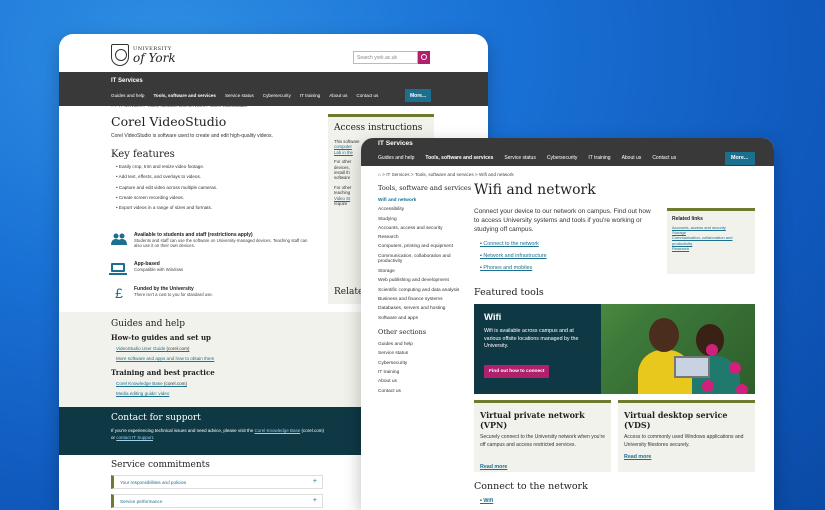  I want to click on accordion-performance: Service performance +, so click(217, 501).